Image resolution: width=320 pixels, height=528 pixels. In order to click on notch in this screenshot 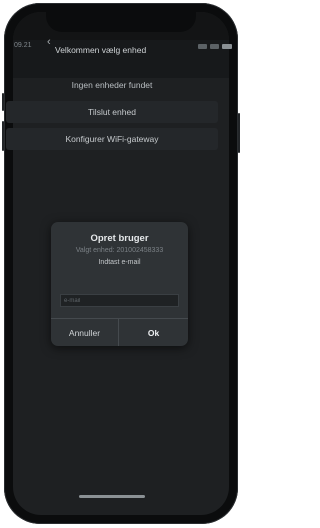, I will do `click(121, 22)`.